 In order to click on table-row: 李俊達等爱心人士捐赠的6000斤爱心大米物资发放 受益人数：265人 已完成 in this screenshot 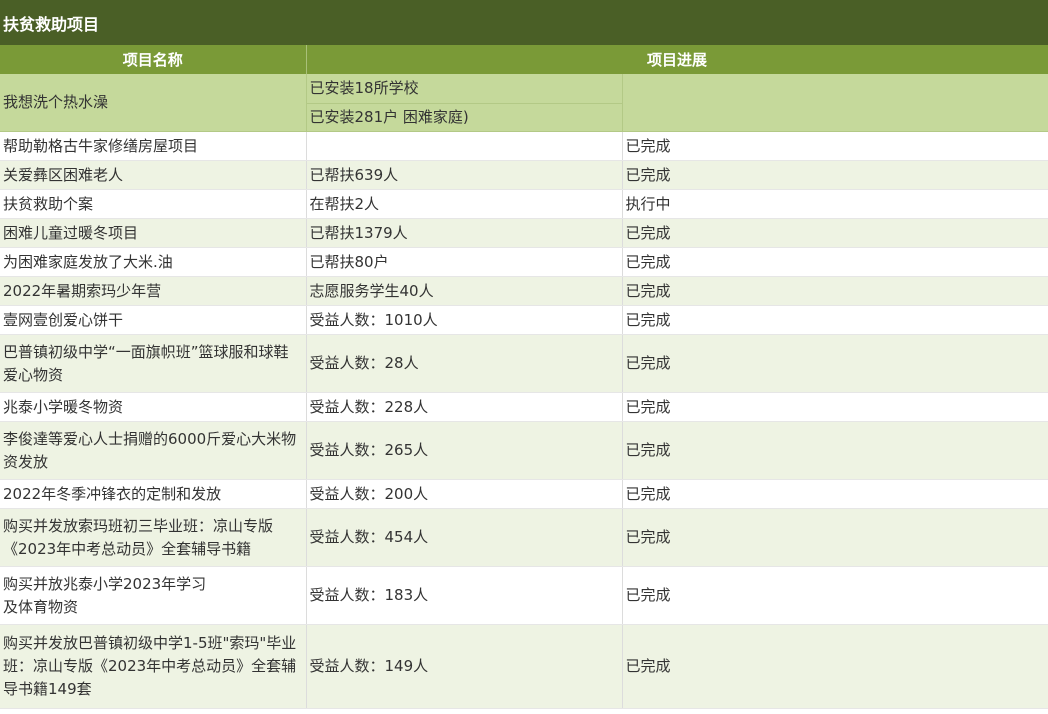, I will do `click(524, 450)`.